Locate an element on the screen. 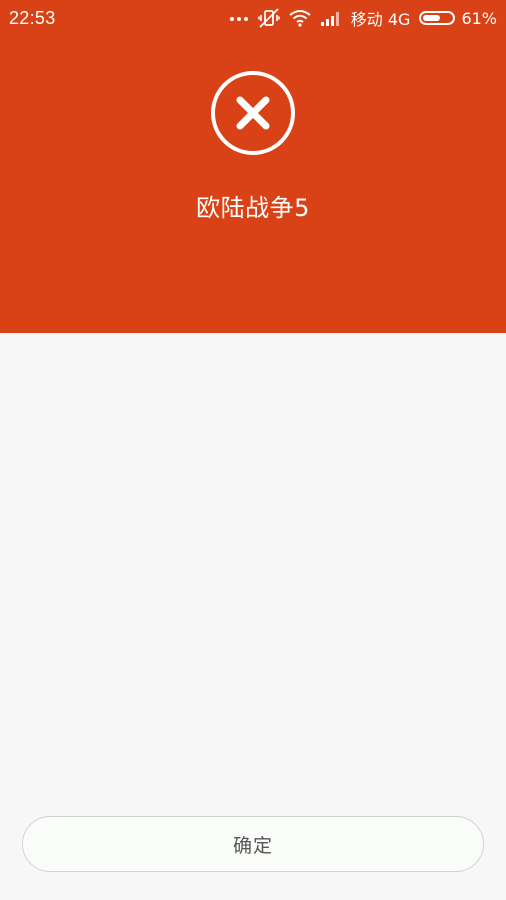  app-name: 欧陆战争5 is located at coordinates (253, 208).